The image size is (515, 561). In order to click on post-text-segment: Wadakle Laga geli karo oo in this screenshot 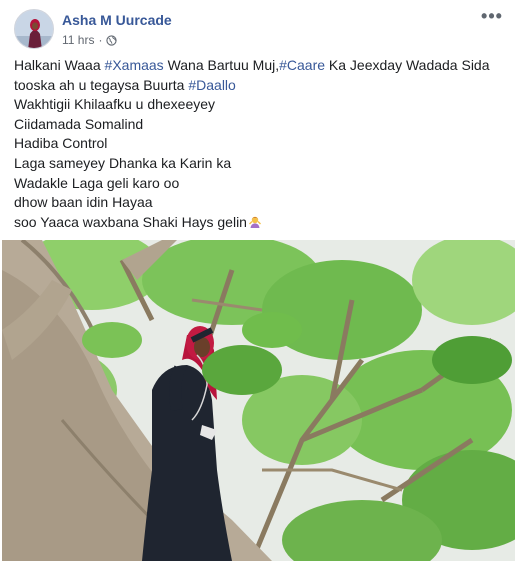, I will do `click(97, 182)`.